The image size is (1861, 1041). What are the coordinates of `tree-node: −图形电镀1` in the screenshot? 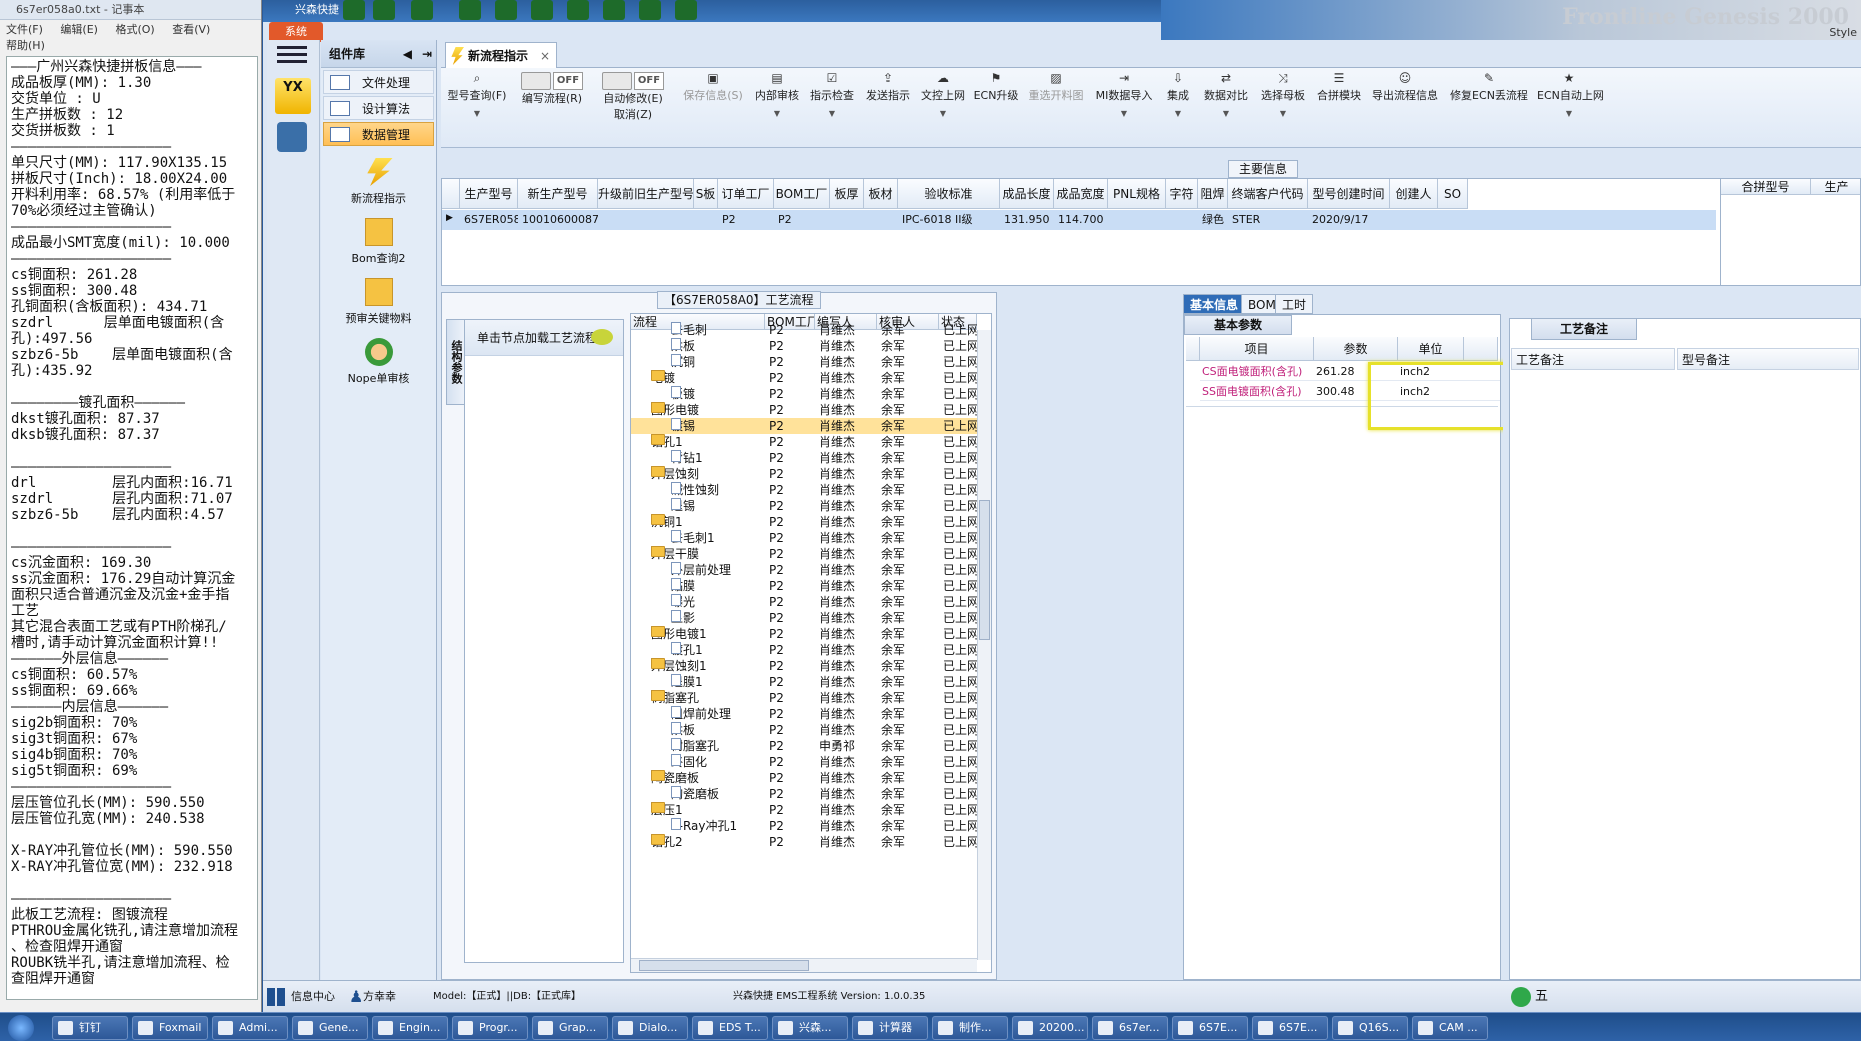 It's located at (708, 634).